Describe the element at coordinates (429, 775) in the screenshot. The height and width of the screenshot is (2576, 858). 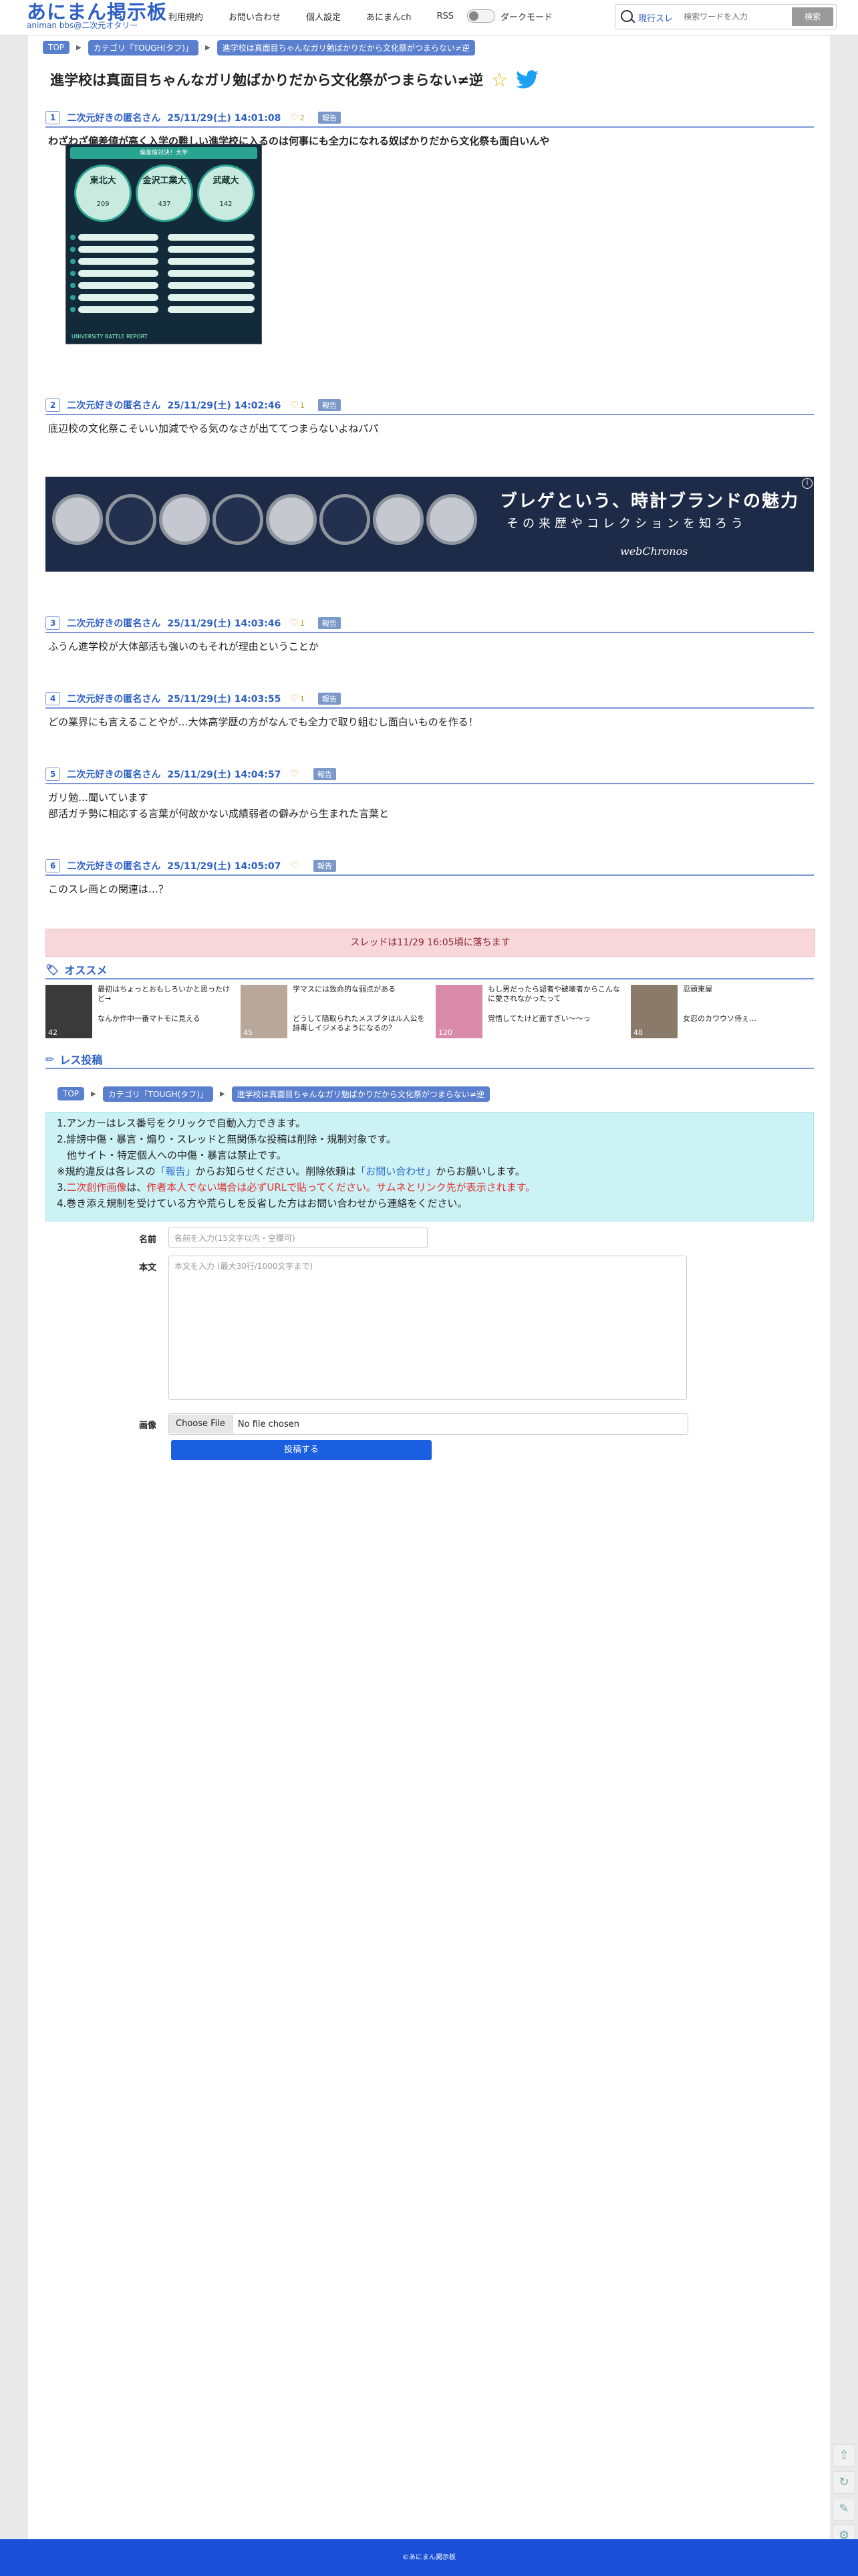
I see `post-header: 5 二次元好きの匿名さん 25/11/29(土) 14:04:57 ♡ 報告` at that location.